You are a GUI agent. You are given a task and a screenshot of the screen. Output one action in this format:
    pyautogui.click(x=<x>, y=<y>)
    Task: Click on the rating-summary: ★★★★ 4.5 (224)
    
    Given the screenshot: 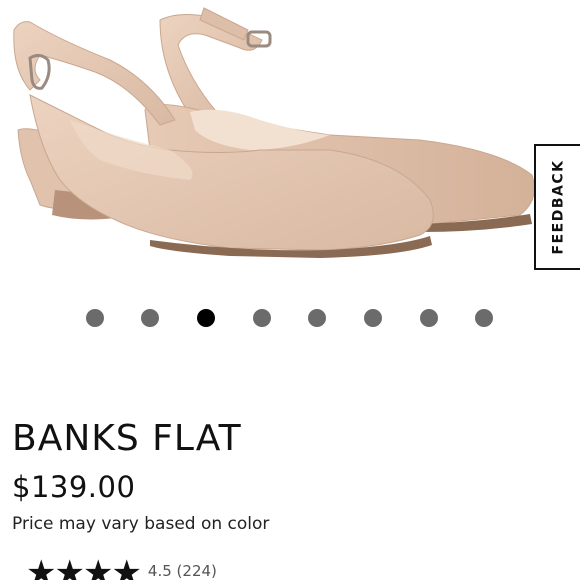 What is the action you would take?
    pyautogui.click(x=121, y=568)
    